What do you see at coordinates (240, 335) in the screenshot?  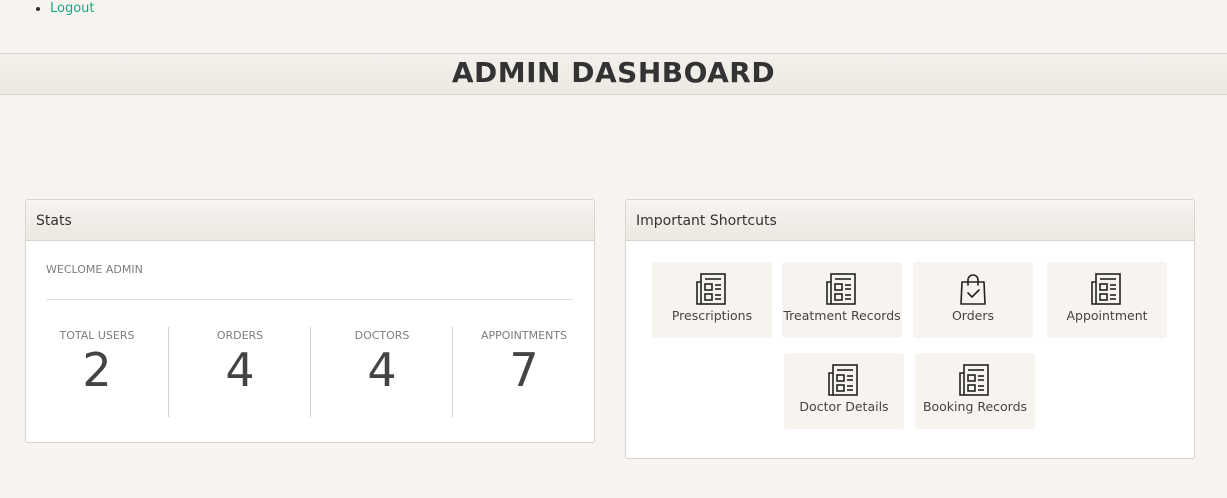 I see `stat-label: ORDERS` at bounding box center [240, 335].